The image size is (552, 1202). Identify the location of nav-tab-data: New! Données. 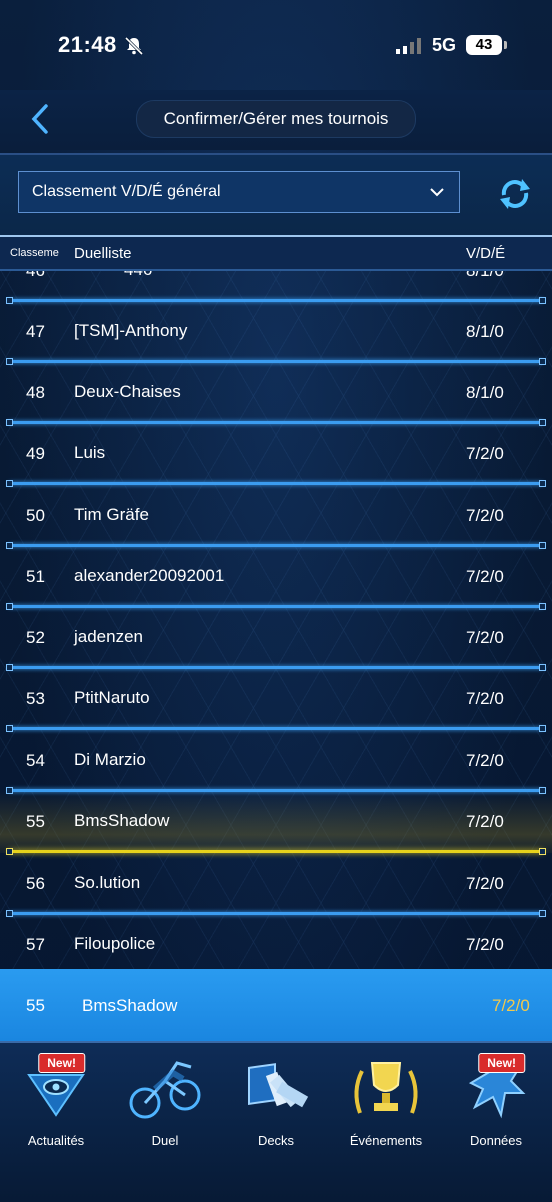
(496, 1103).